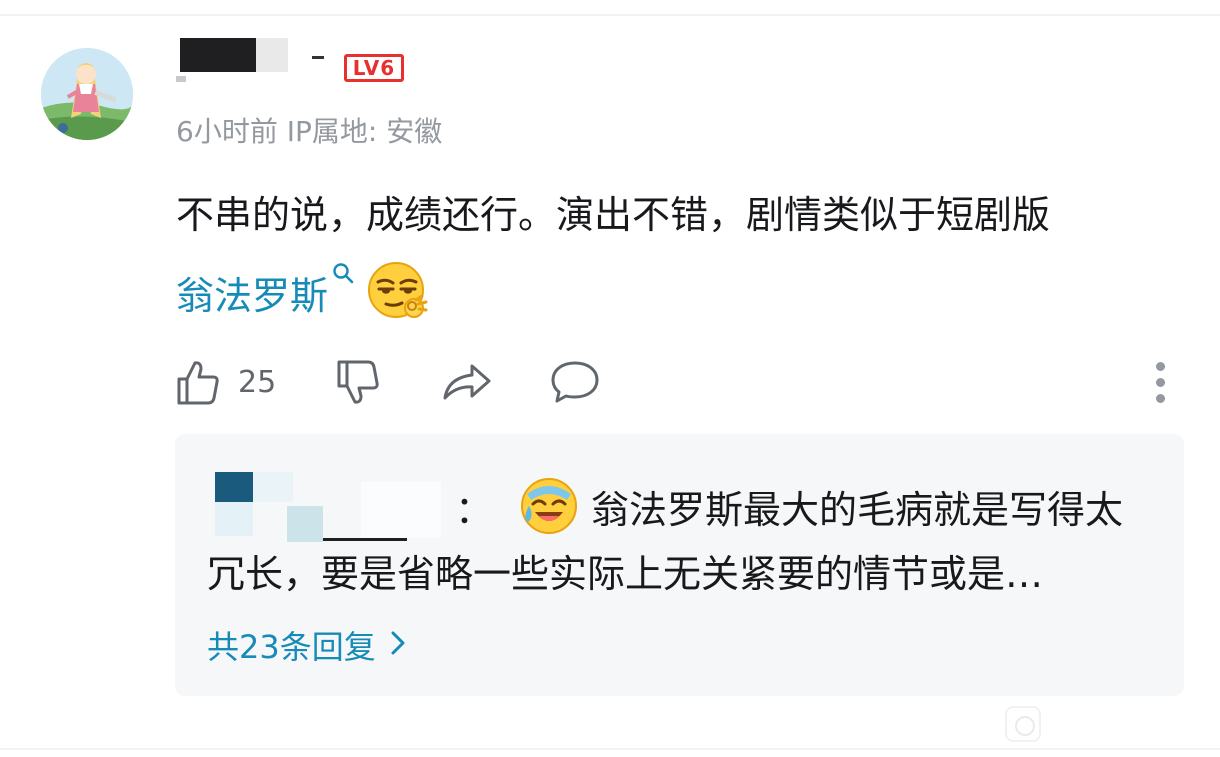 The width and height of the screenshot is (1220, 757). Describe the element at coordinates (1023, 724) in the screenshot. I see `watermark-icon` at that location.